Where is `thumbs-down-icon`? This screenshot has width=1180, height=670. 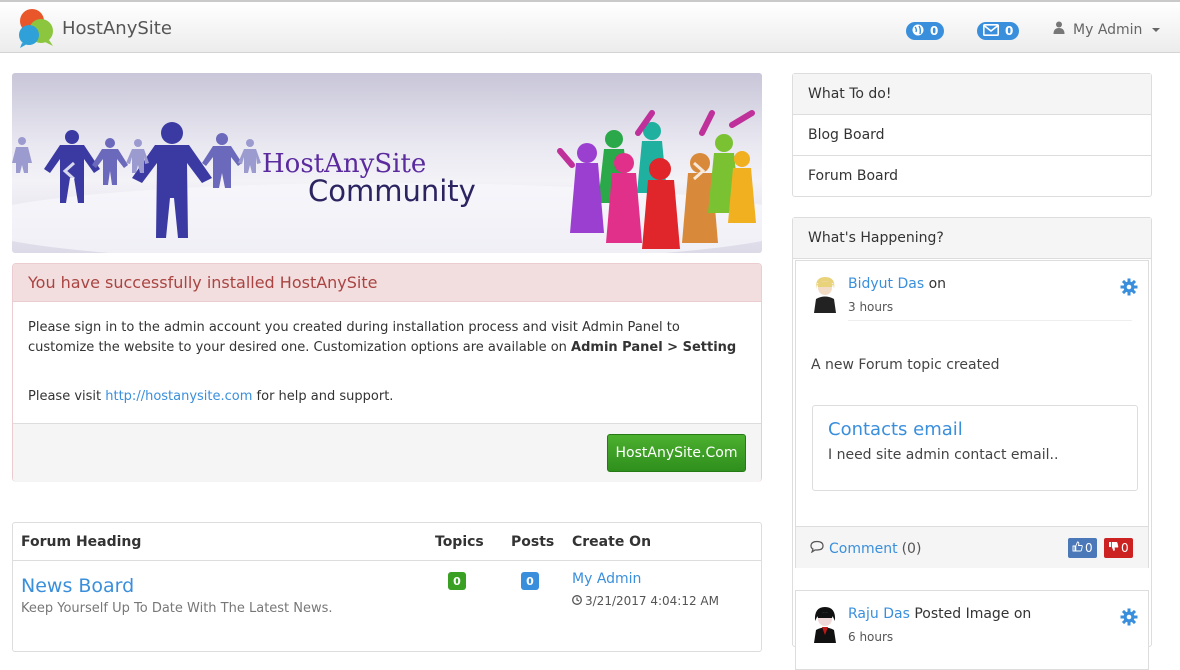
thumbs-down-icon is located at coordinates (1113, 548).